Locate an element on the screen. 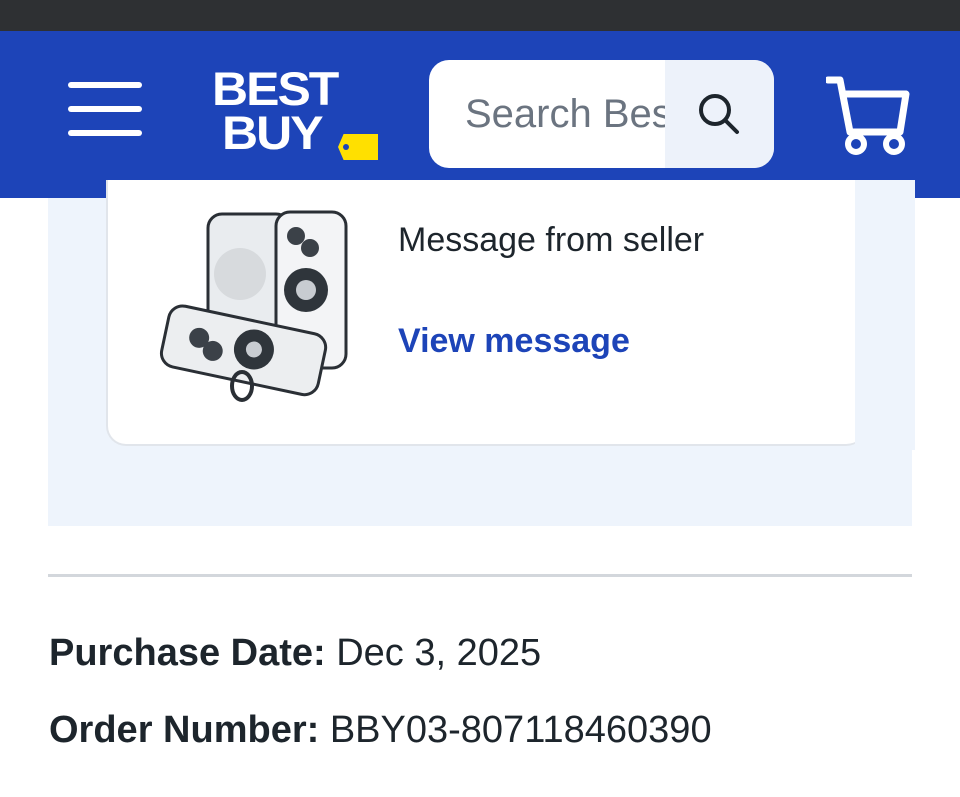  order-number-row: Order Number: BBY03-807118460390 is located at coordinates (380, 730).